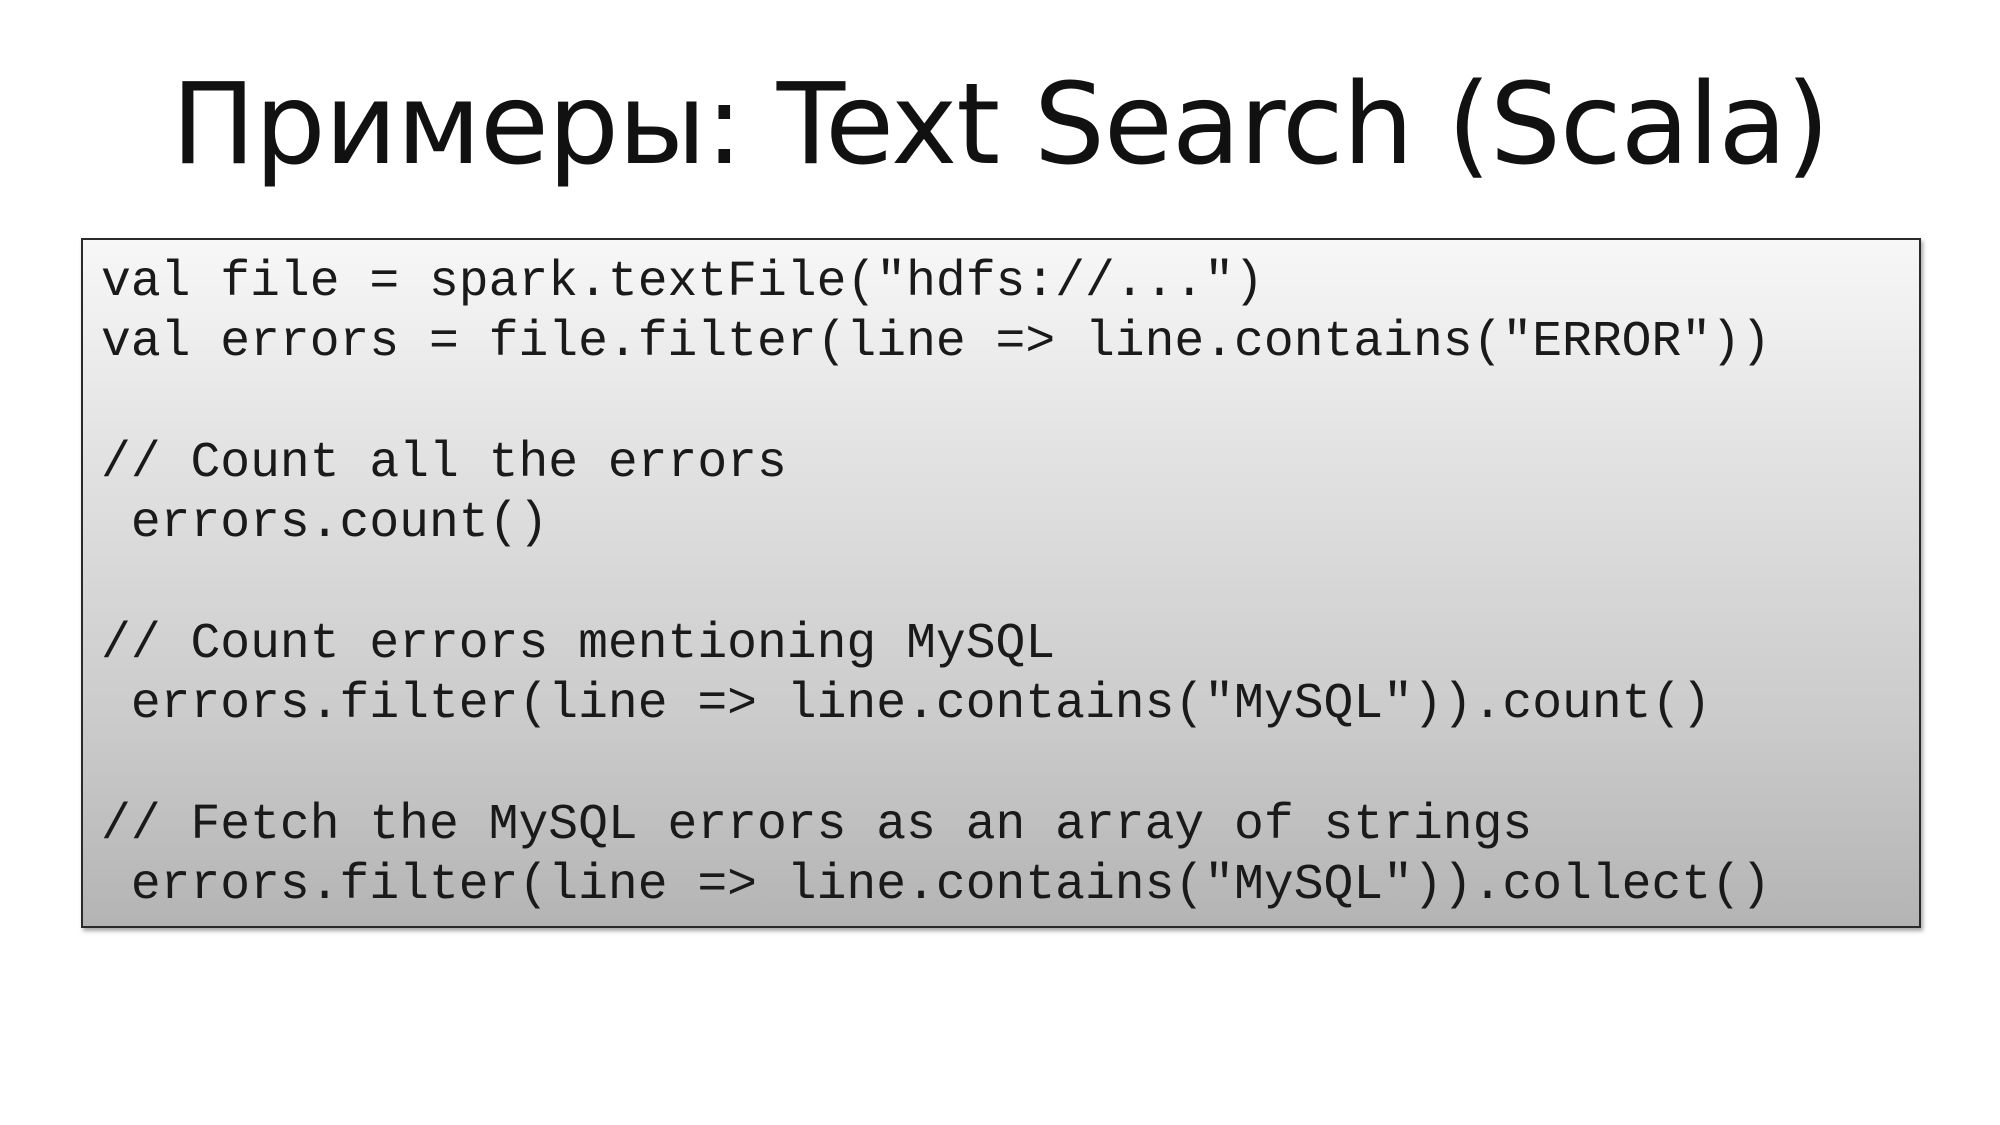  Describe the element at coordinates (578, 643) in the screenshot. I see `code-comment-count-mysql: // Count errors mentioning MySQL` at that location.